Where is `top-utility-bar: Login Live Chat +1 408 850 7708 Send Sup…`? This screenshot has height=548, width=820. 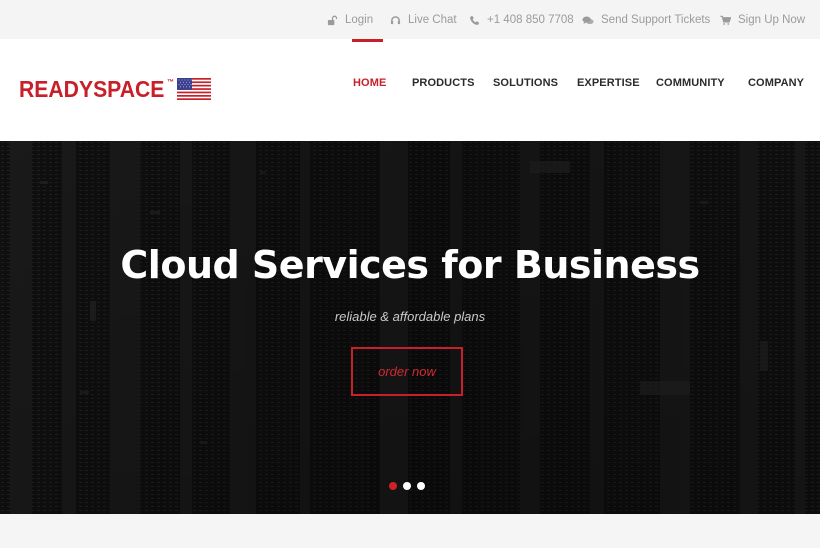
top-utility-bar: Login Live Chat +1 408 850 7708 Send Sup… is located at coordinates (410, 19).